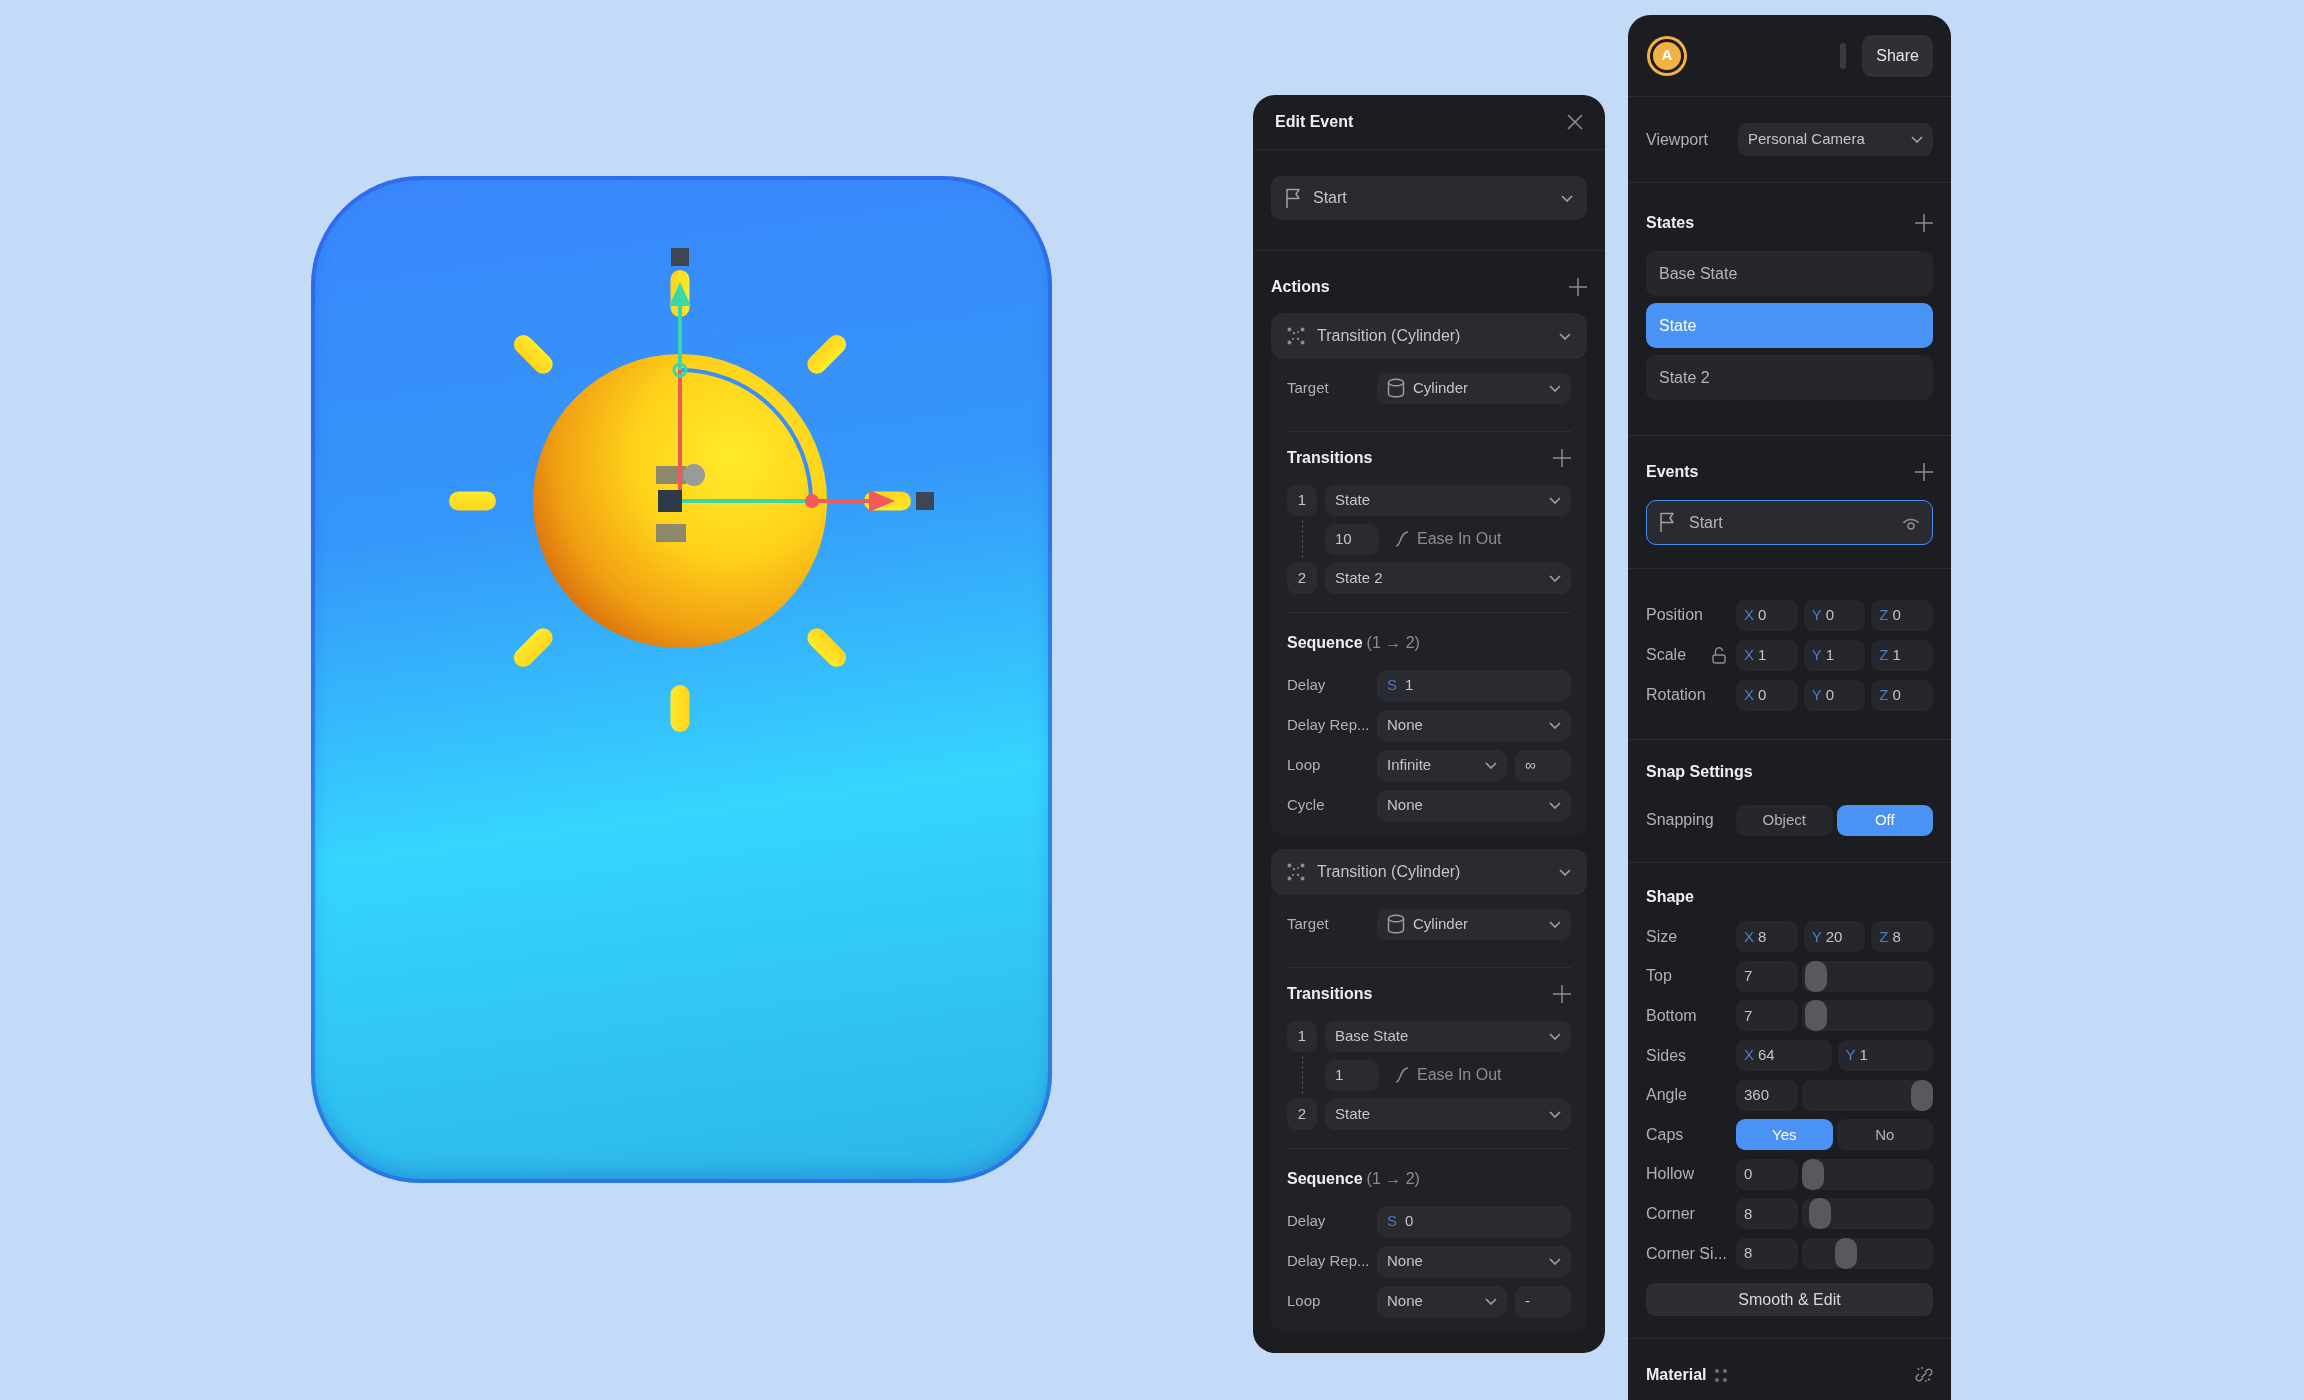 This screenshot has width=2304, height=1400. I want to click on duration-field: 1, so click(1352, 1075).